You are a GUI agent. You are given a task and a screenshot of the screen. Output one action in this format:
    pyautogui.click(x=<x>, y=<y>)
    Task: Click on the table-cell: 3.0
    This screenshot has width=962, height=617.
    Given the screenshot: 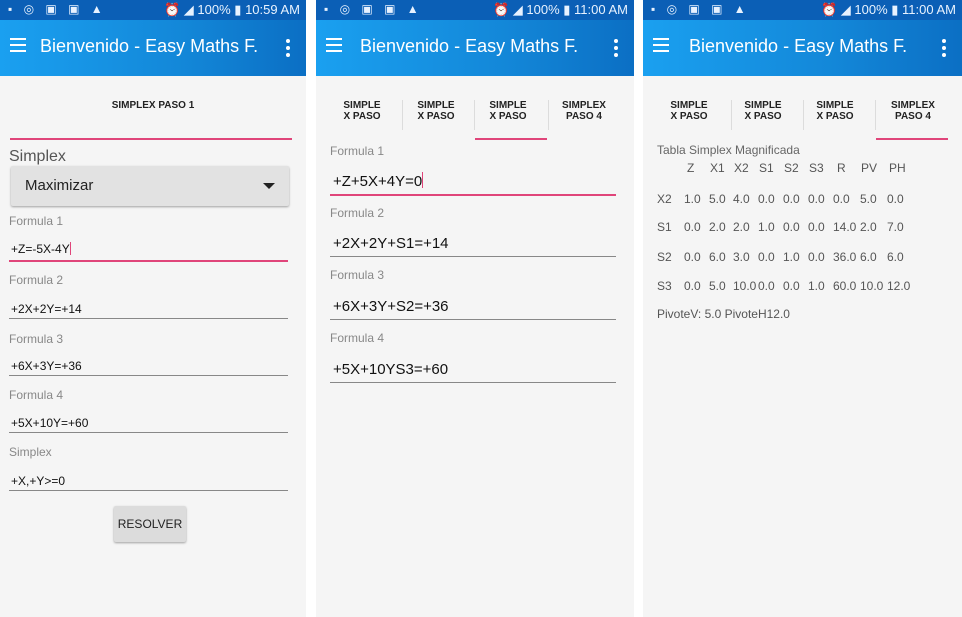 What is the action you would take?
    pyautogui.click(x=741, y=257)
    